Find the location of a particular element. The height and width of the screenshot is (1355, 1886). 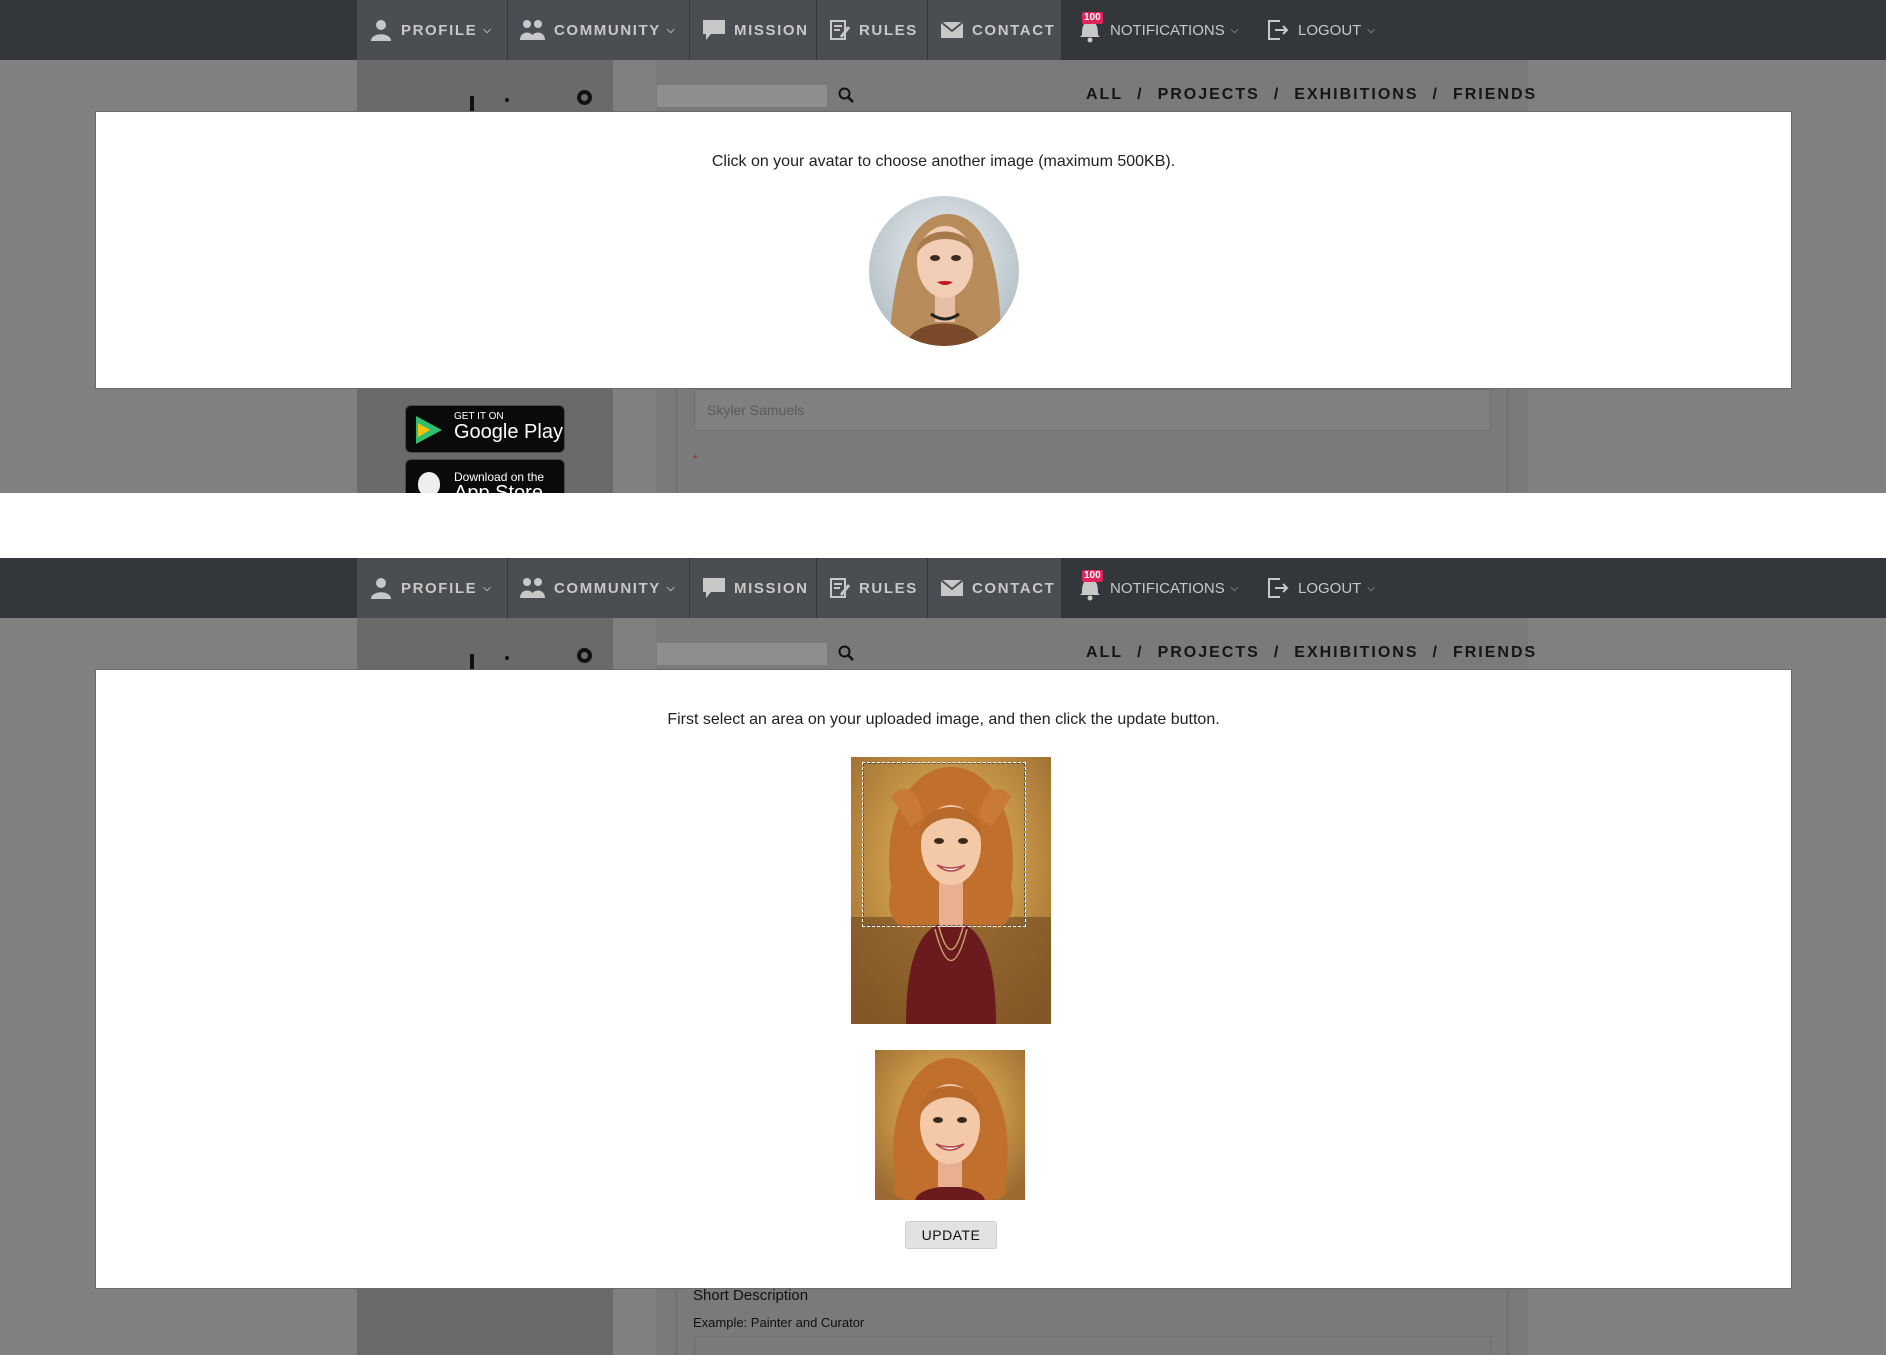

short-description-field is located at coordinates (1092, 1345).